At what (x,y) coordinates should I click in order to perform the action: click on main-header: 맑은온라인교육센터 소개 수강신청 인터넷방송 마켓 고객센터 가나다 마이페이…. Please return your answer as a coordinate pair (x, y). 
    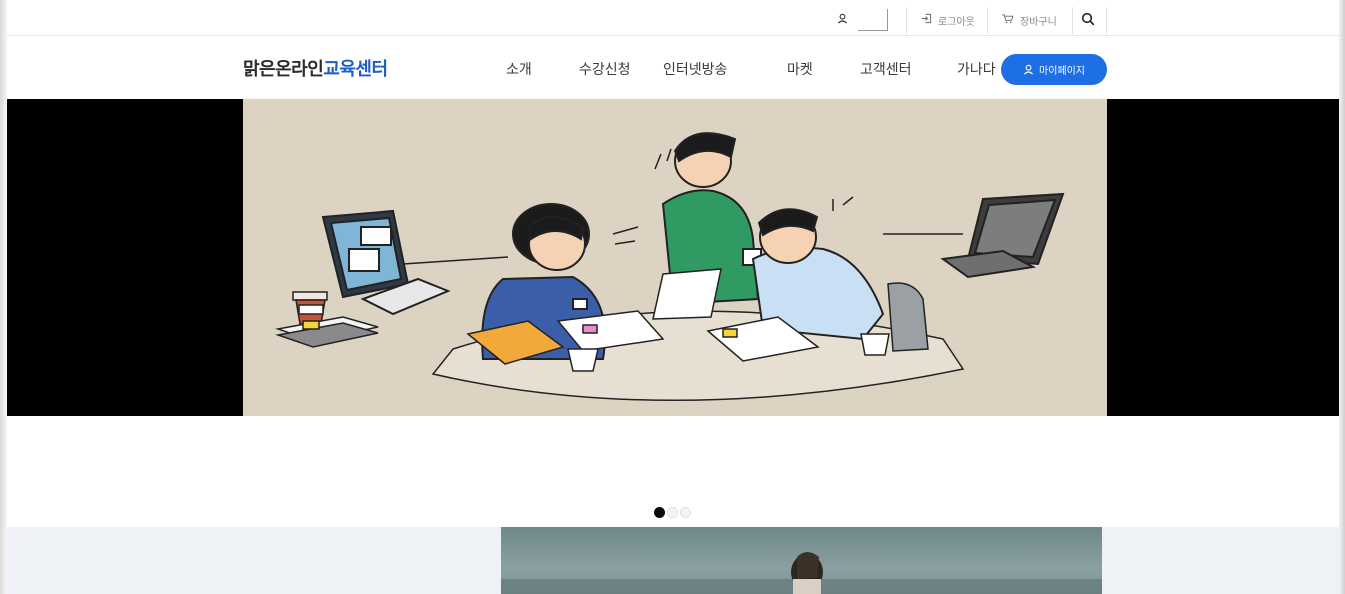
    Looking at the image, I should click on (673, 67).